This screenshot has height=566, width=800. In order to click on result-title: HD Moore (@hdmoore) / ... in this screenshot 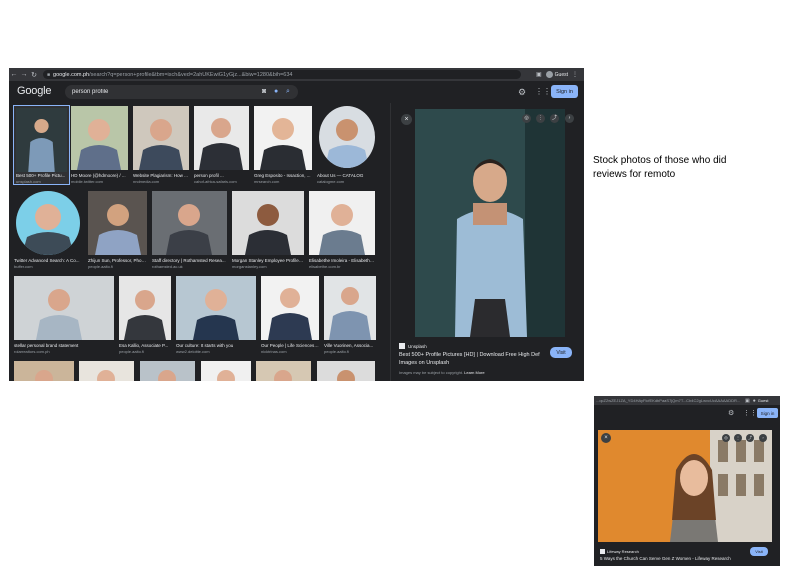, I will do `click(98, 175)`.